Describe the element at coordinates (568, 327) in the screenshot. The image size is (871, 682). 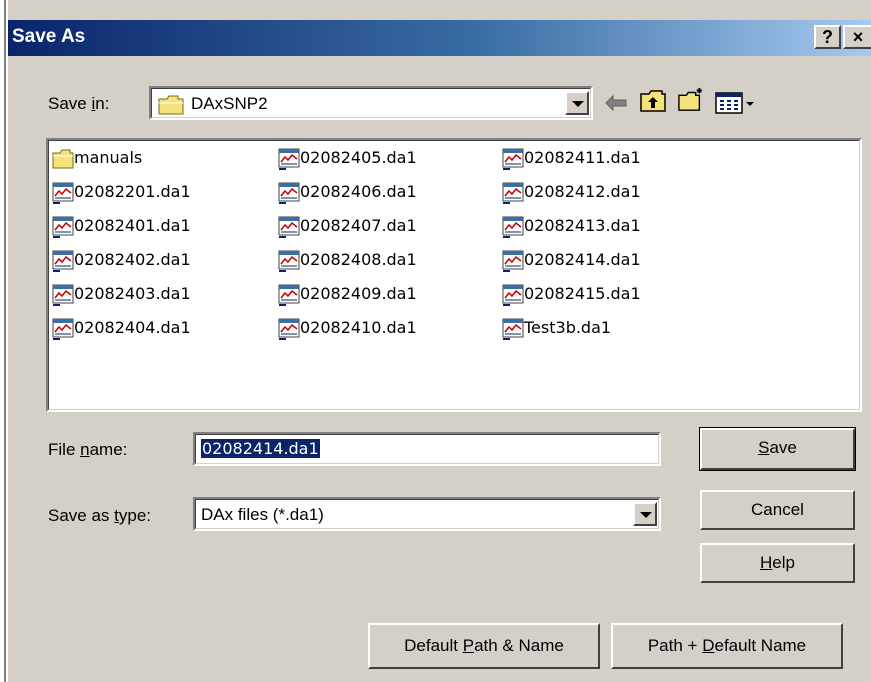
I see `file-name-text: Test3b.da1` at that location.